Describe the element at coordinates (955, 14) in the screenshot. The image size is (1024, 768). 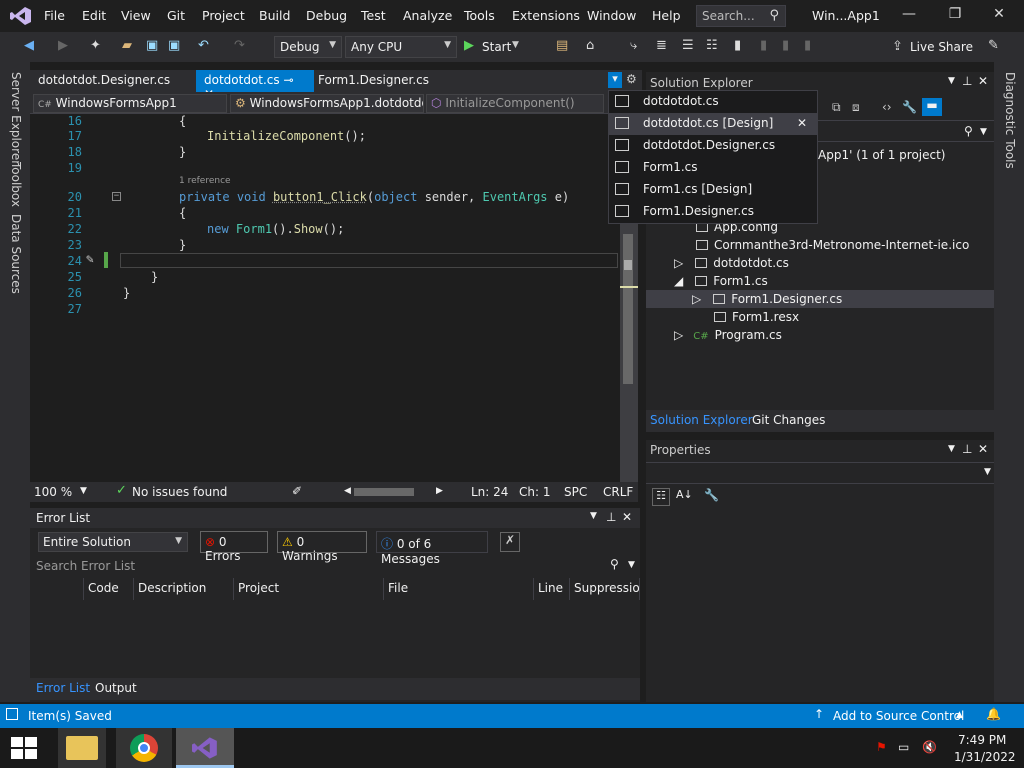
I see `maximize-icon: ❐` at that location.